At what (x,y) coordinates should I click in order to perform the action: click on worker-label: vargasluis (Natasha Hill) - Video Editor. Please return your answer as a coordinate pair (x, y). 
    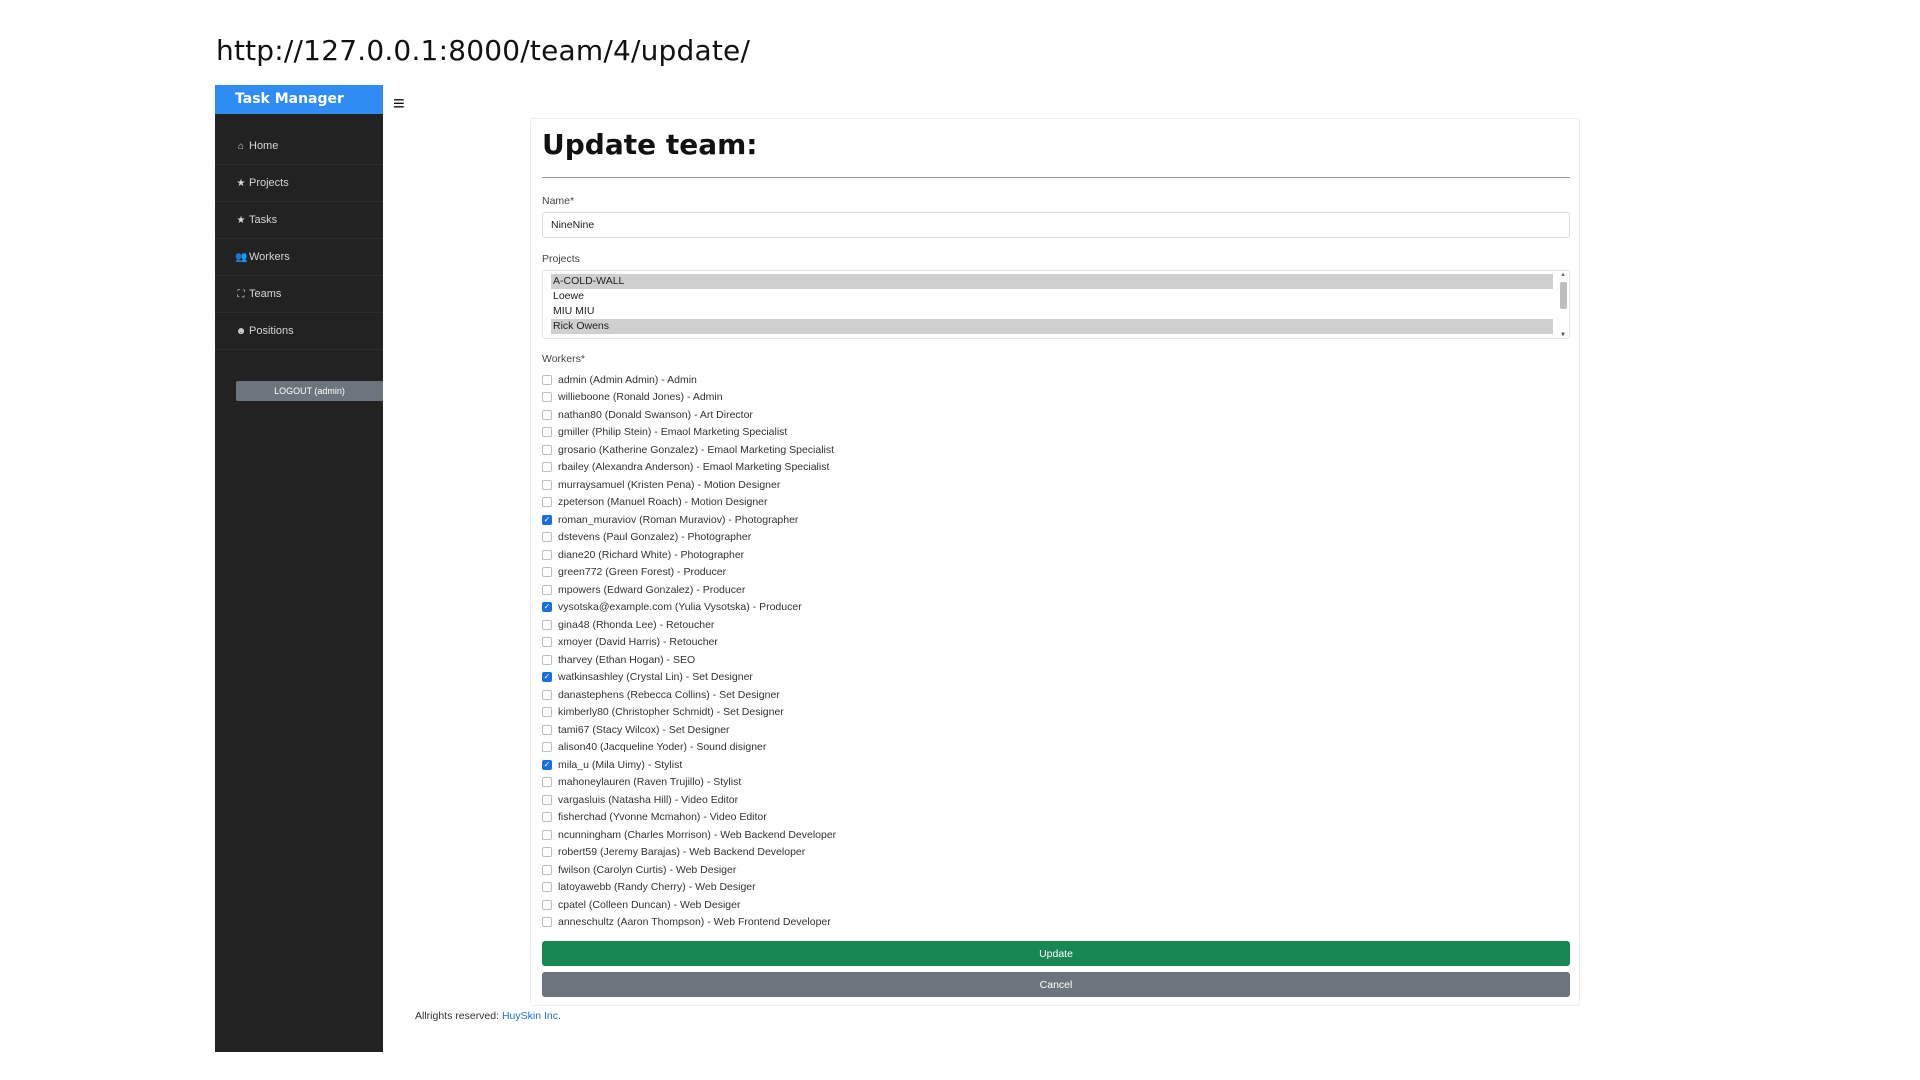
    Looking at the image, I should click on (648, 799).